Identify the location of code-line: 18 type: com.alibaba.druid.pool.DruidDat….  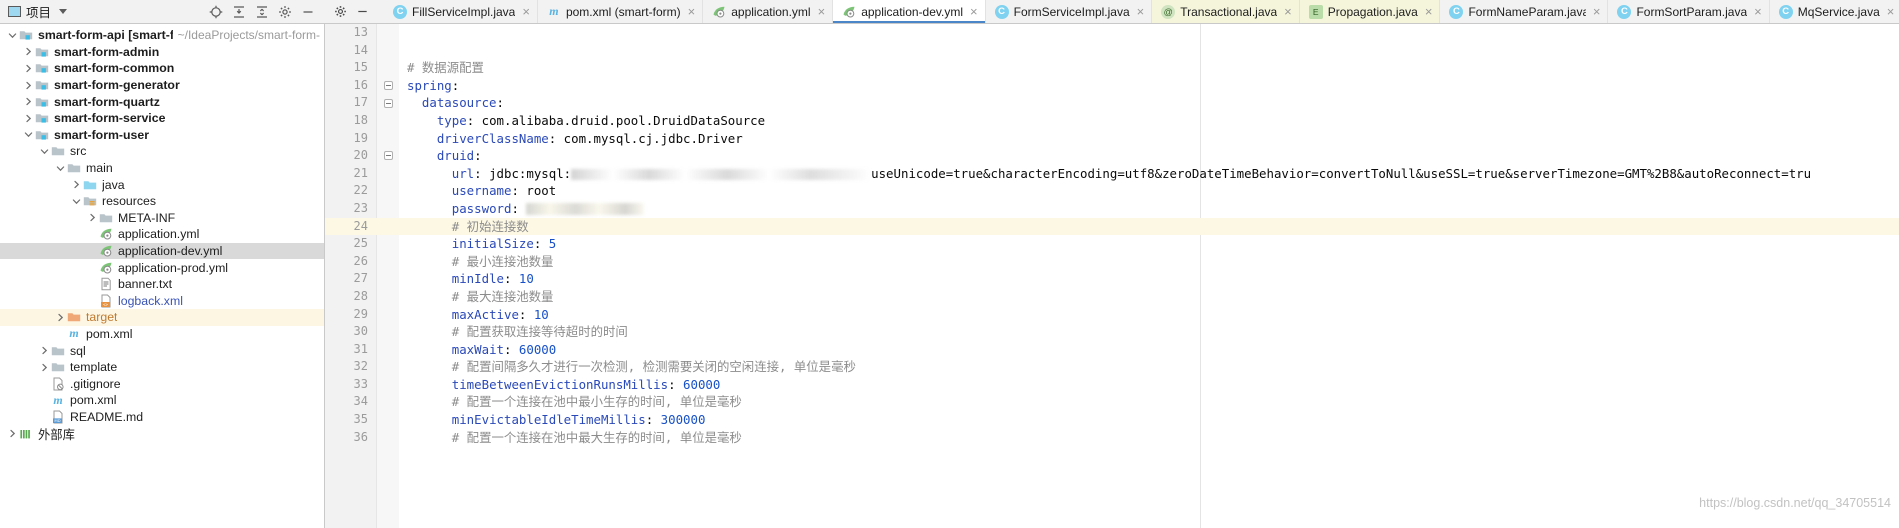
(1112, 121).